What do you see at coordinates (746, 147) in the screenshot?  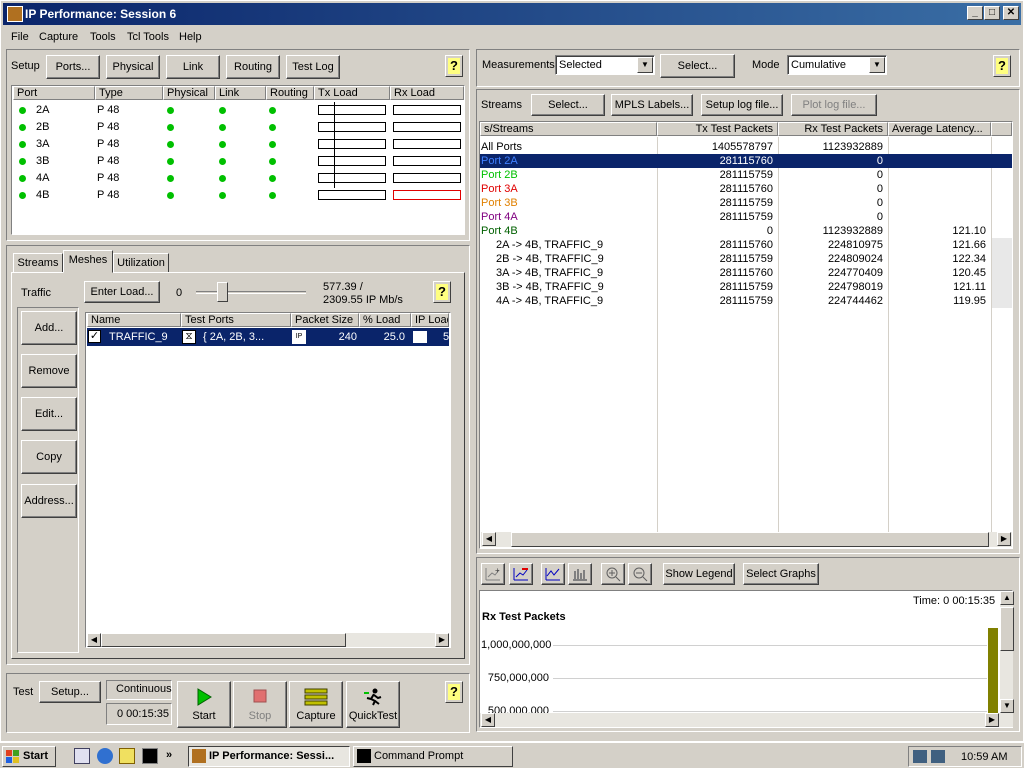 I see `stats-row: All Ports 1405578797 1123932889` at bounding box center [746, 147].